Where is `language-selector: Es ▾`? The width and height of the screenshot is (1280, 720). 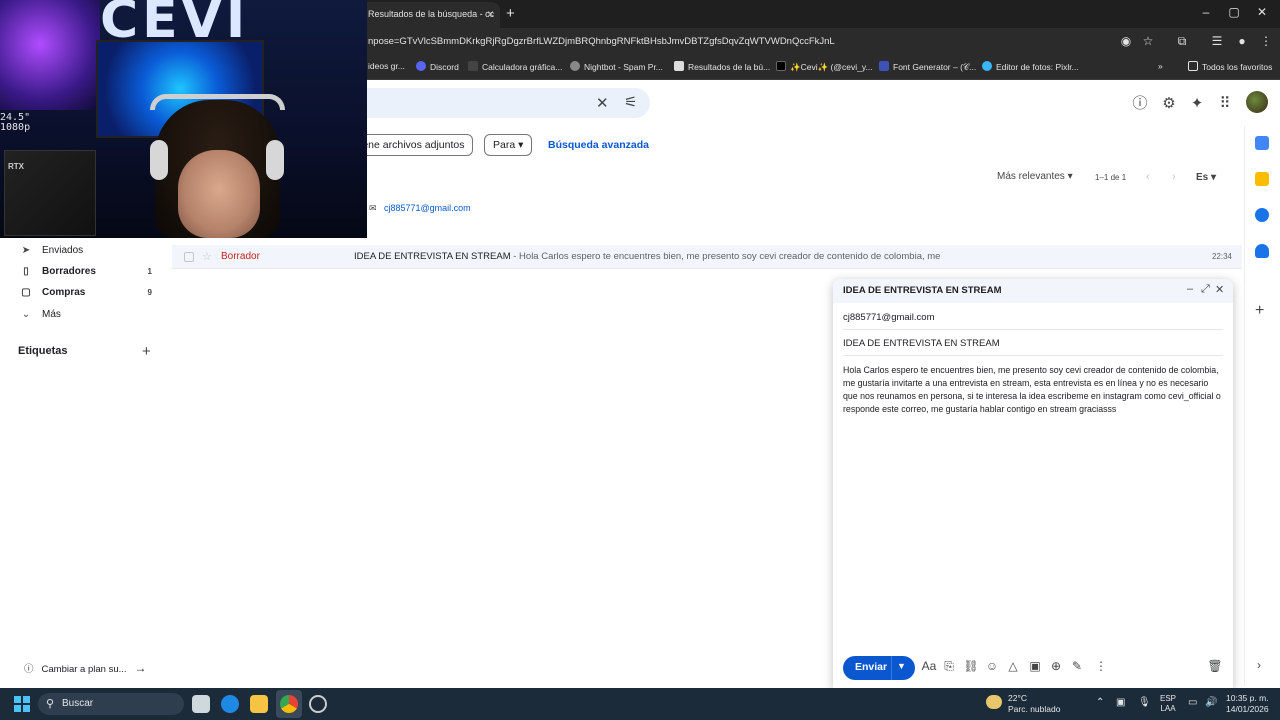
language-selector: Es ▾ is located at coordinates (1206, 177).